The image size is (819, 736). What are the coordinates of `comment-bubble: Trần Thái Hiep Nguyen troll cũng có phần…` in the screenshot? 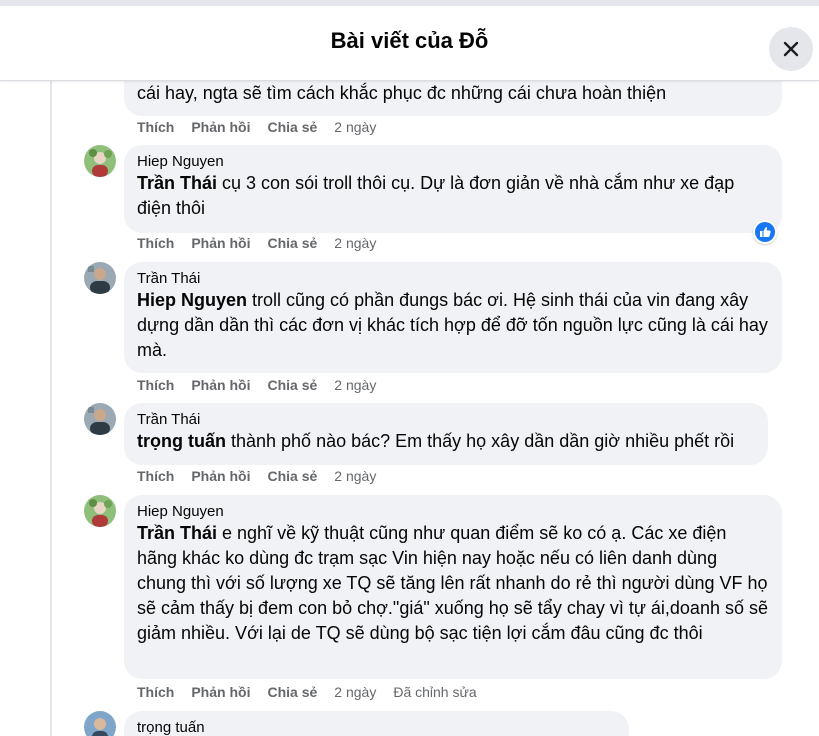 It's located at (453, 317).